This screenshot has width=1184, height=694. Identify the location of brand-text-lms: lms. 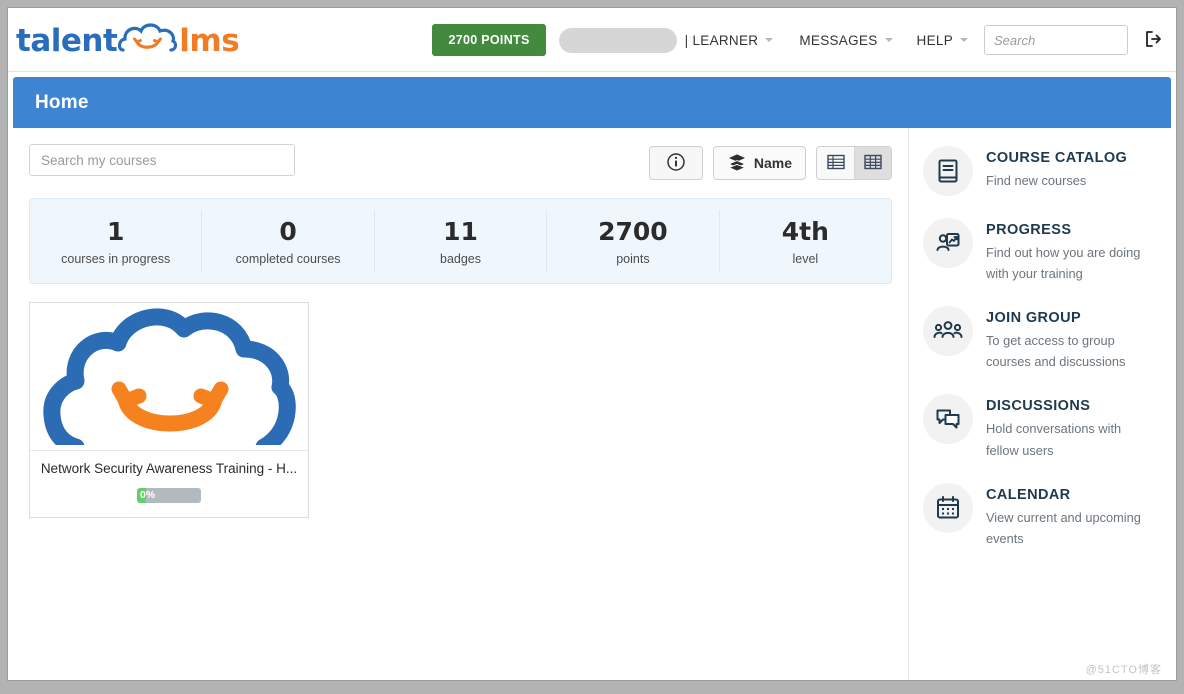
(209, 41).